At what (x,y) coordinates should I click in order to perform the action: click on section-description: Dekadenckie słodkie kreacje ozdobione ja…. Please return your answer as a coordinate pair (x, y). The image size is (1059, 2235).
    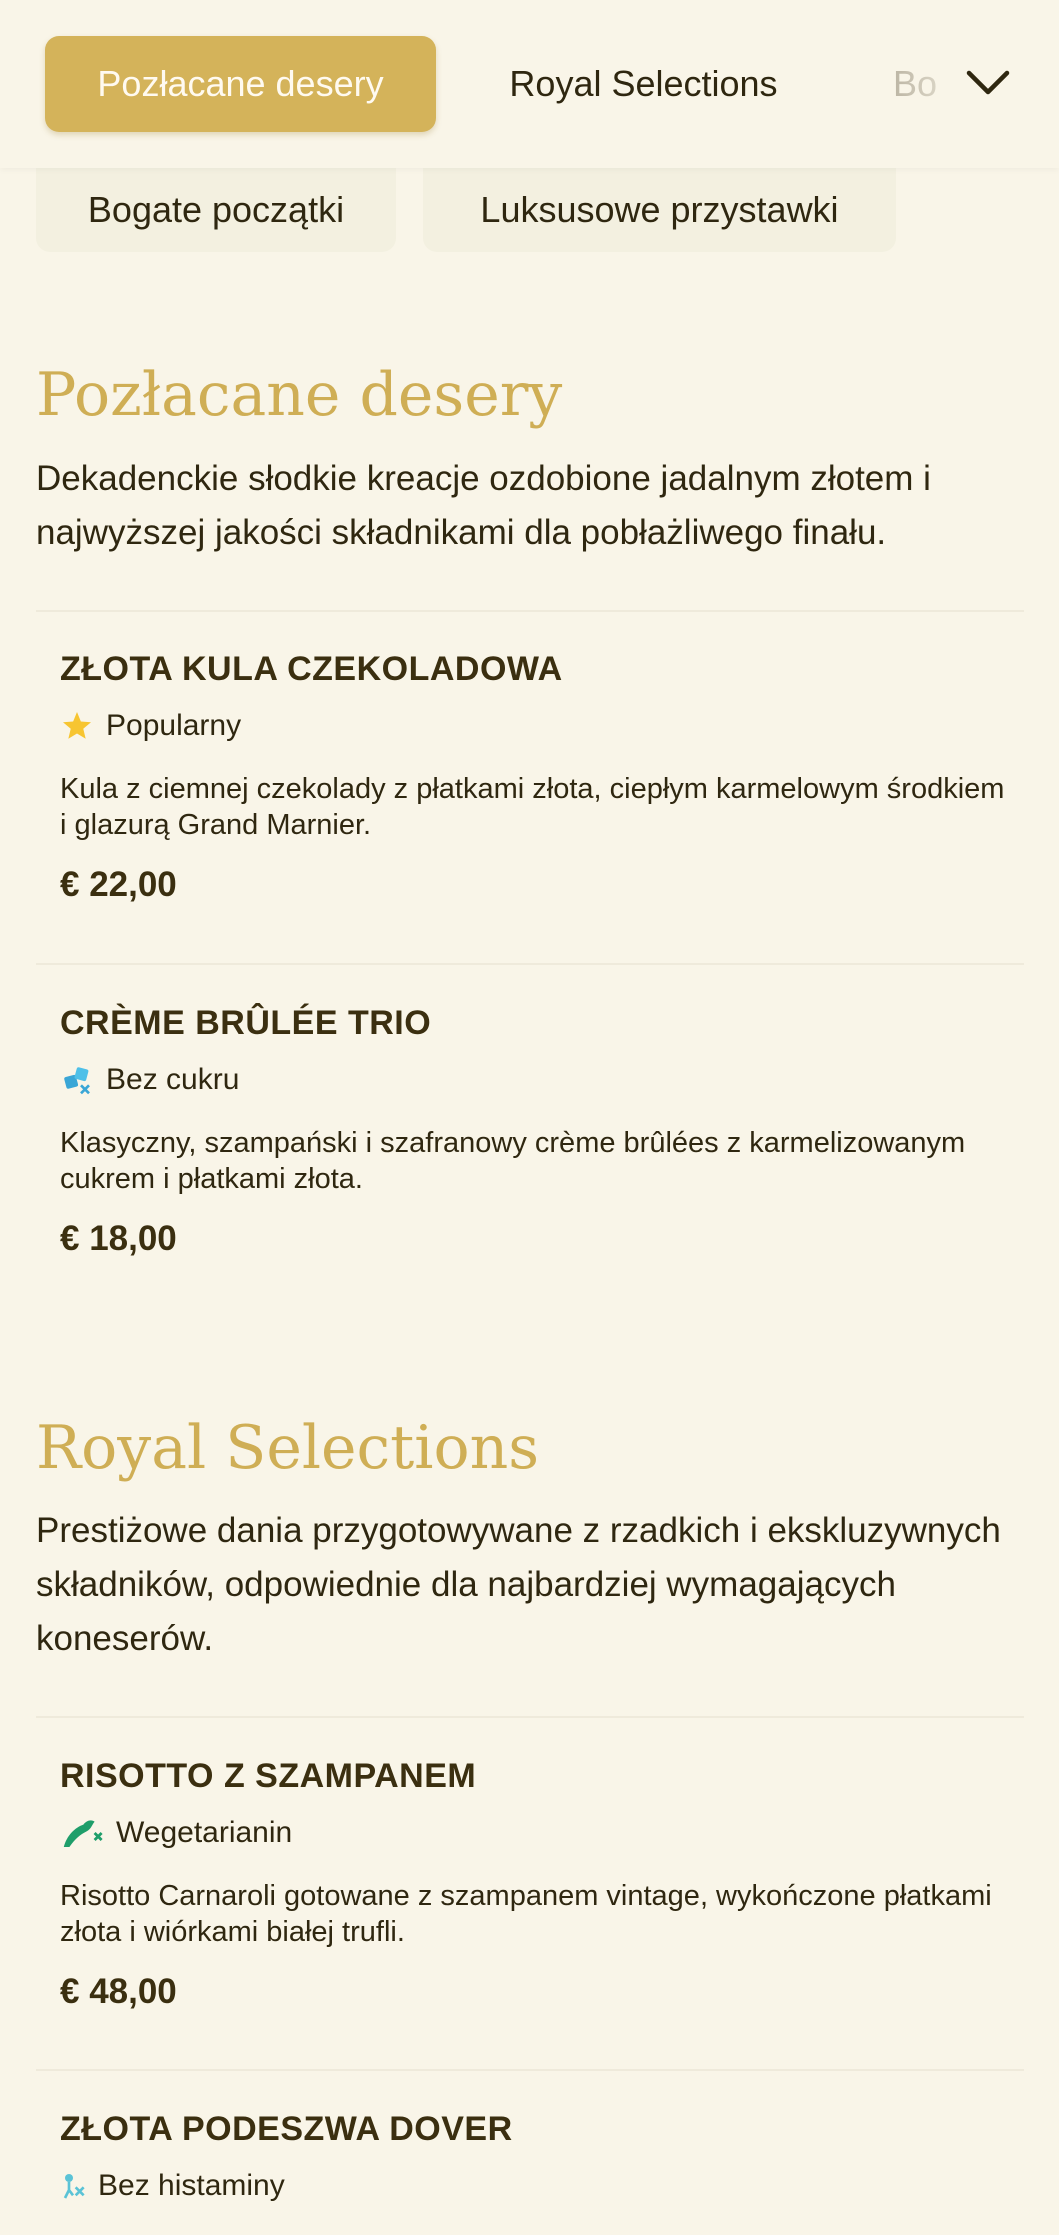
    Looking at the image, I should click on (483, 505).